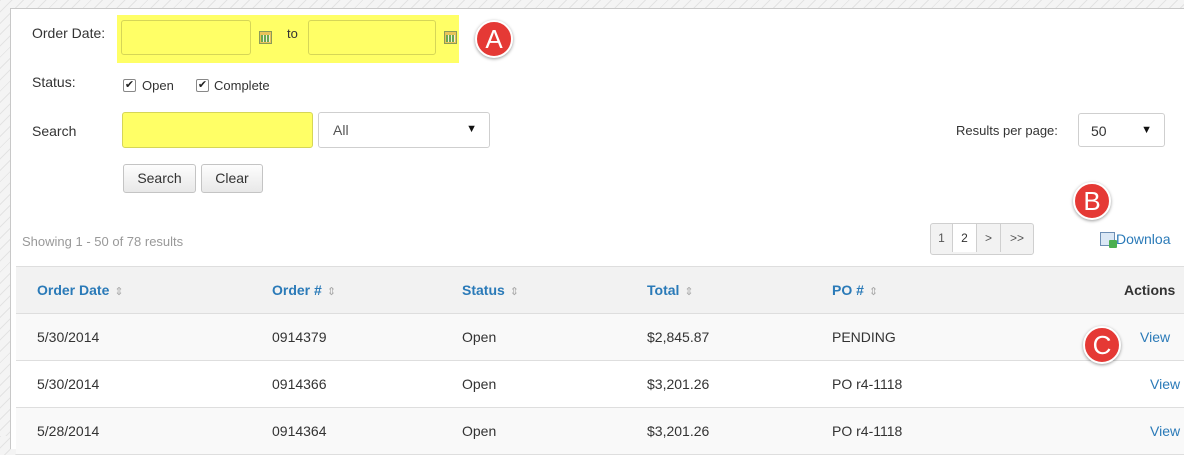 The width and height of the screenshot is (1184, 455). Describe the element at coordinates (1150, 290) in the screenshot. I see `column-header-actions: Actions` at that location.